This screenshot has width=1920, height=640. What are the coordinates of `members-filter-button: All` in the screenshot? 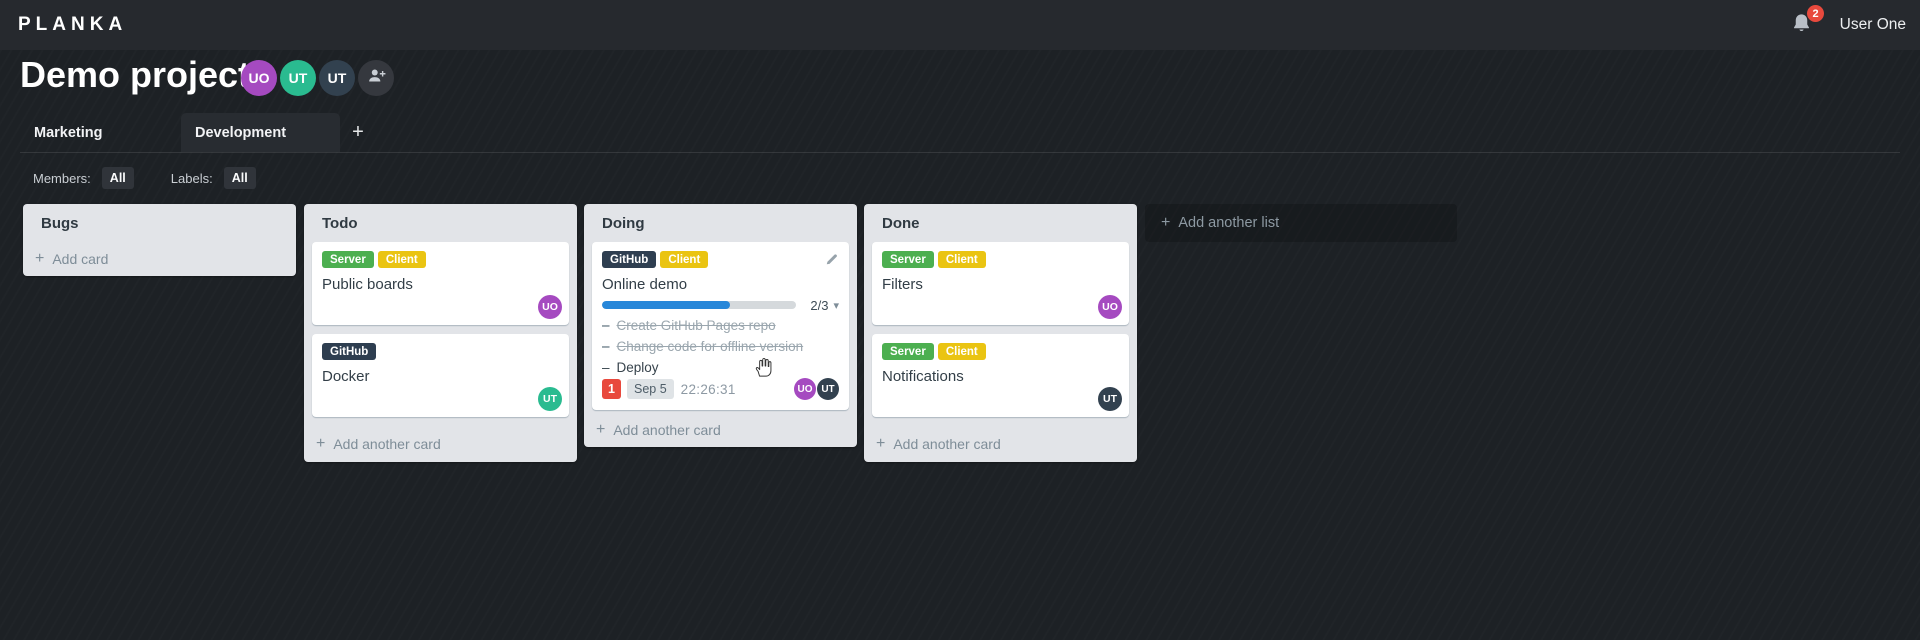 It's located at (117, 178).